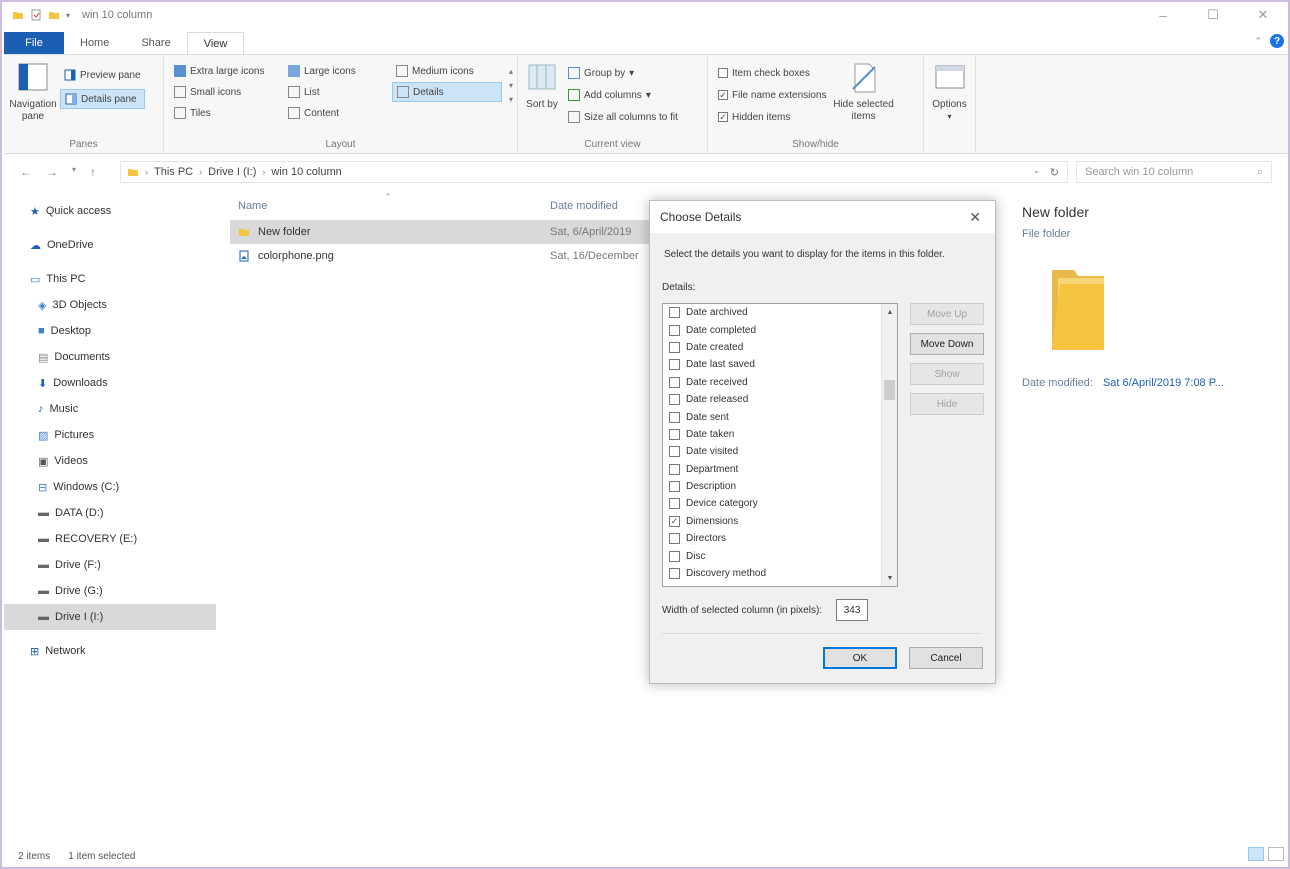 The width and height of the screenshot is (1290, 869). Describe the element at coordinates (226, 92) in the screenshot. I see `layout-small-icons: Small icons` at that location.